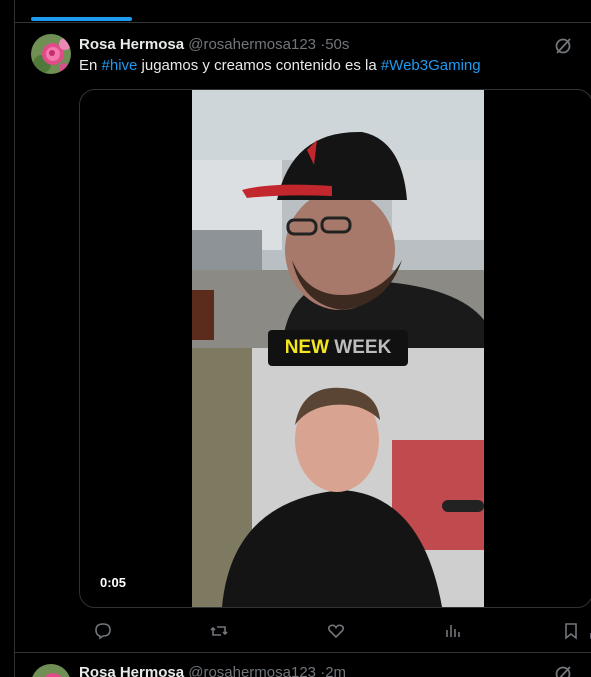 This screenshot has width=591, height=677. I want to click on tweet-header: Rosa Hermosa @rosahermosa123 ·2m, so click(212, 670).